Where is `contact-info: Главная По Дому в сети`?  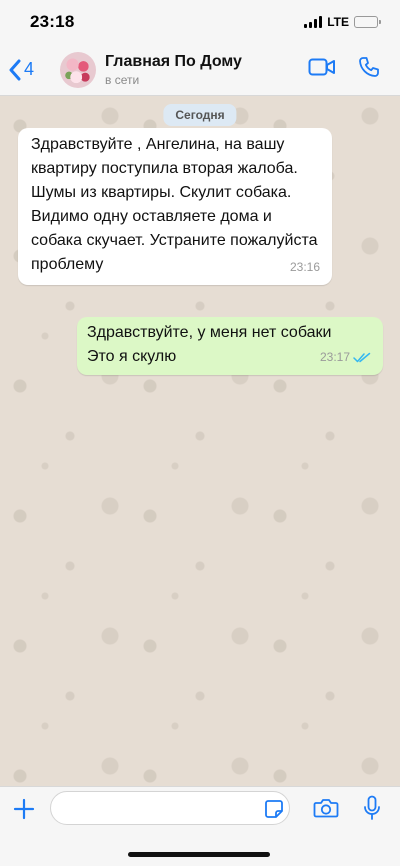
contact-info: Главная По Дому в сети is located at coordinates (173, 70).